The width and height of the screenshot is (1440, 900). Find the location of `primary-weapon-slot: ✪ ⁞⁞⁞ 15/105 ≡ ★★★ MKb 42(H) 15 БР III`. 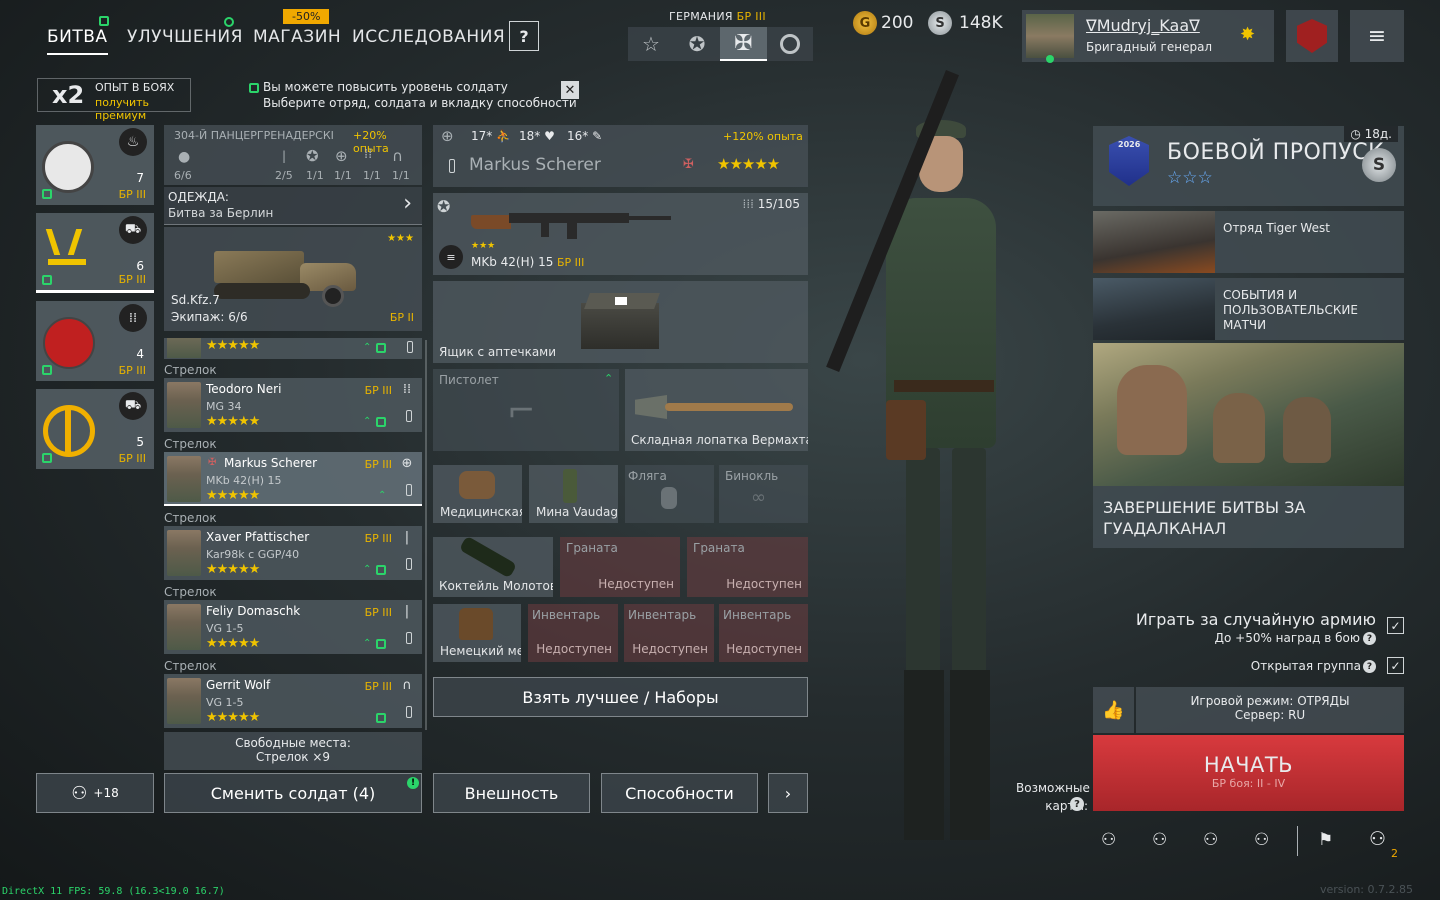

primary-weapon-slot: ✪ ⁞⁞⁞ 15/105 ≡ ★★★ MKb 42(H) 15 БР III is located at coordinates (620, 234).